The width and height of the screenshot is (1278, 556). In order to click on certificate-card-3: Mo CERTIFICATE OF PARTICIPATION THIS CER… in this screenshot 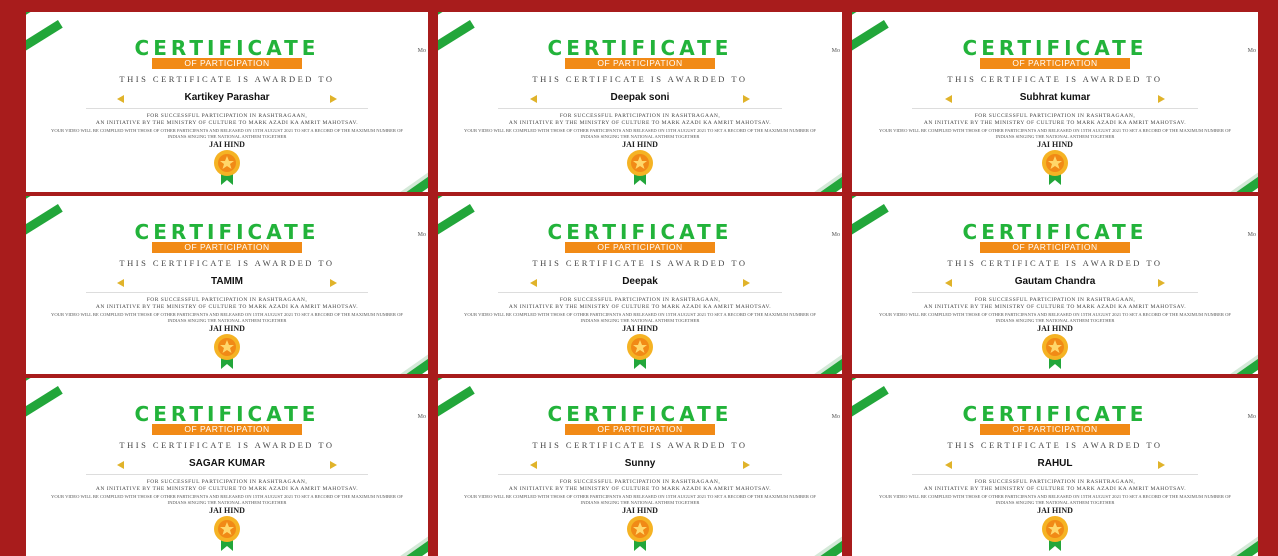, I will do `click(1055, 102)`.